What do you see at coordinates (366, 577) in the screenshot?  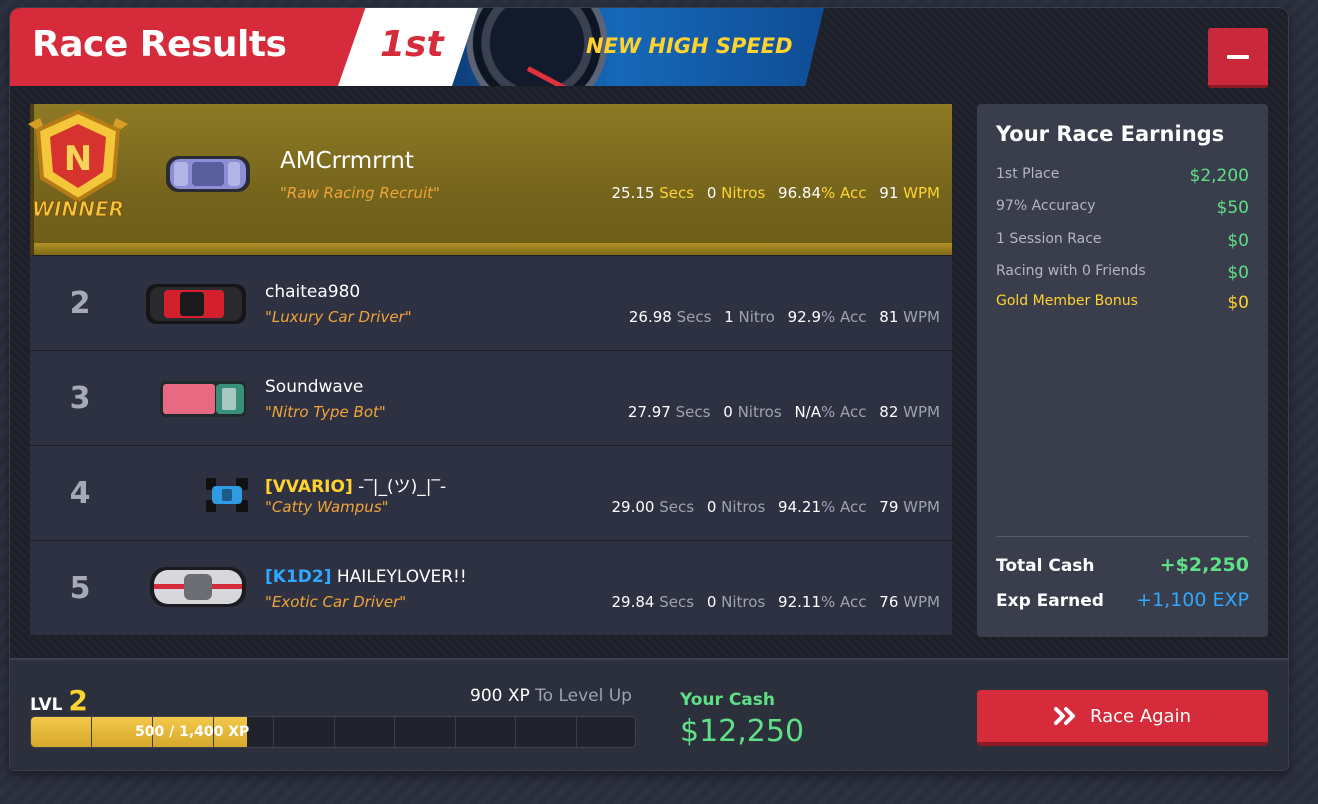 I see `racer-name: [K1D2] HAILEYLOVER!!` at bounding box center [366, 577].